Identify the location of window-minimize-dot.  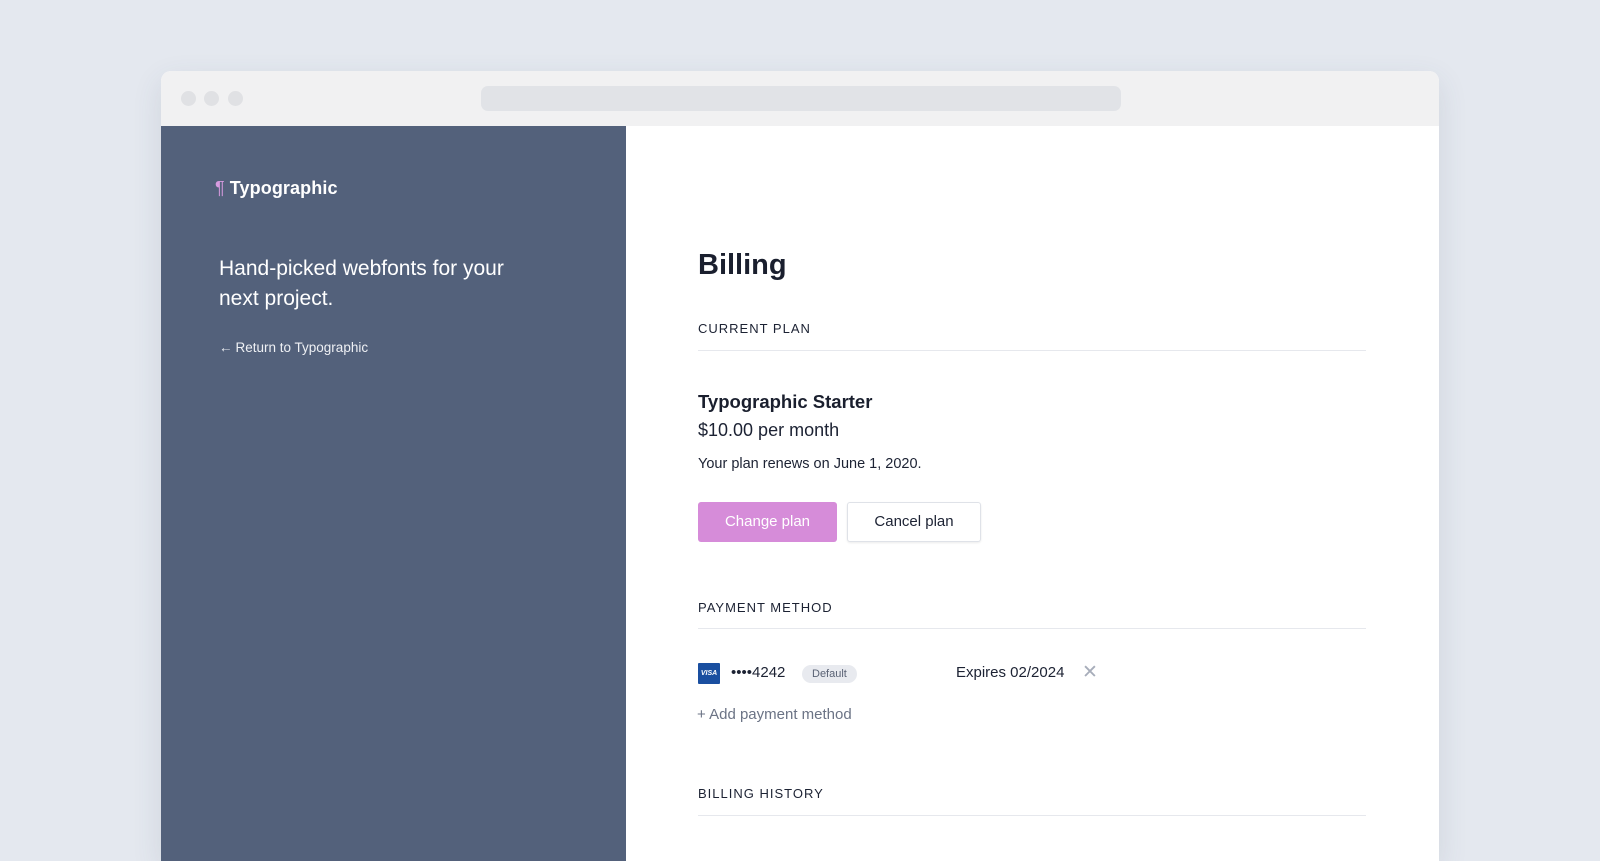
(211, 98).